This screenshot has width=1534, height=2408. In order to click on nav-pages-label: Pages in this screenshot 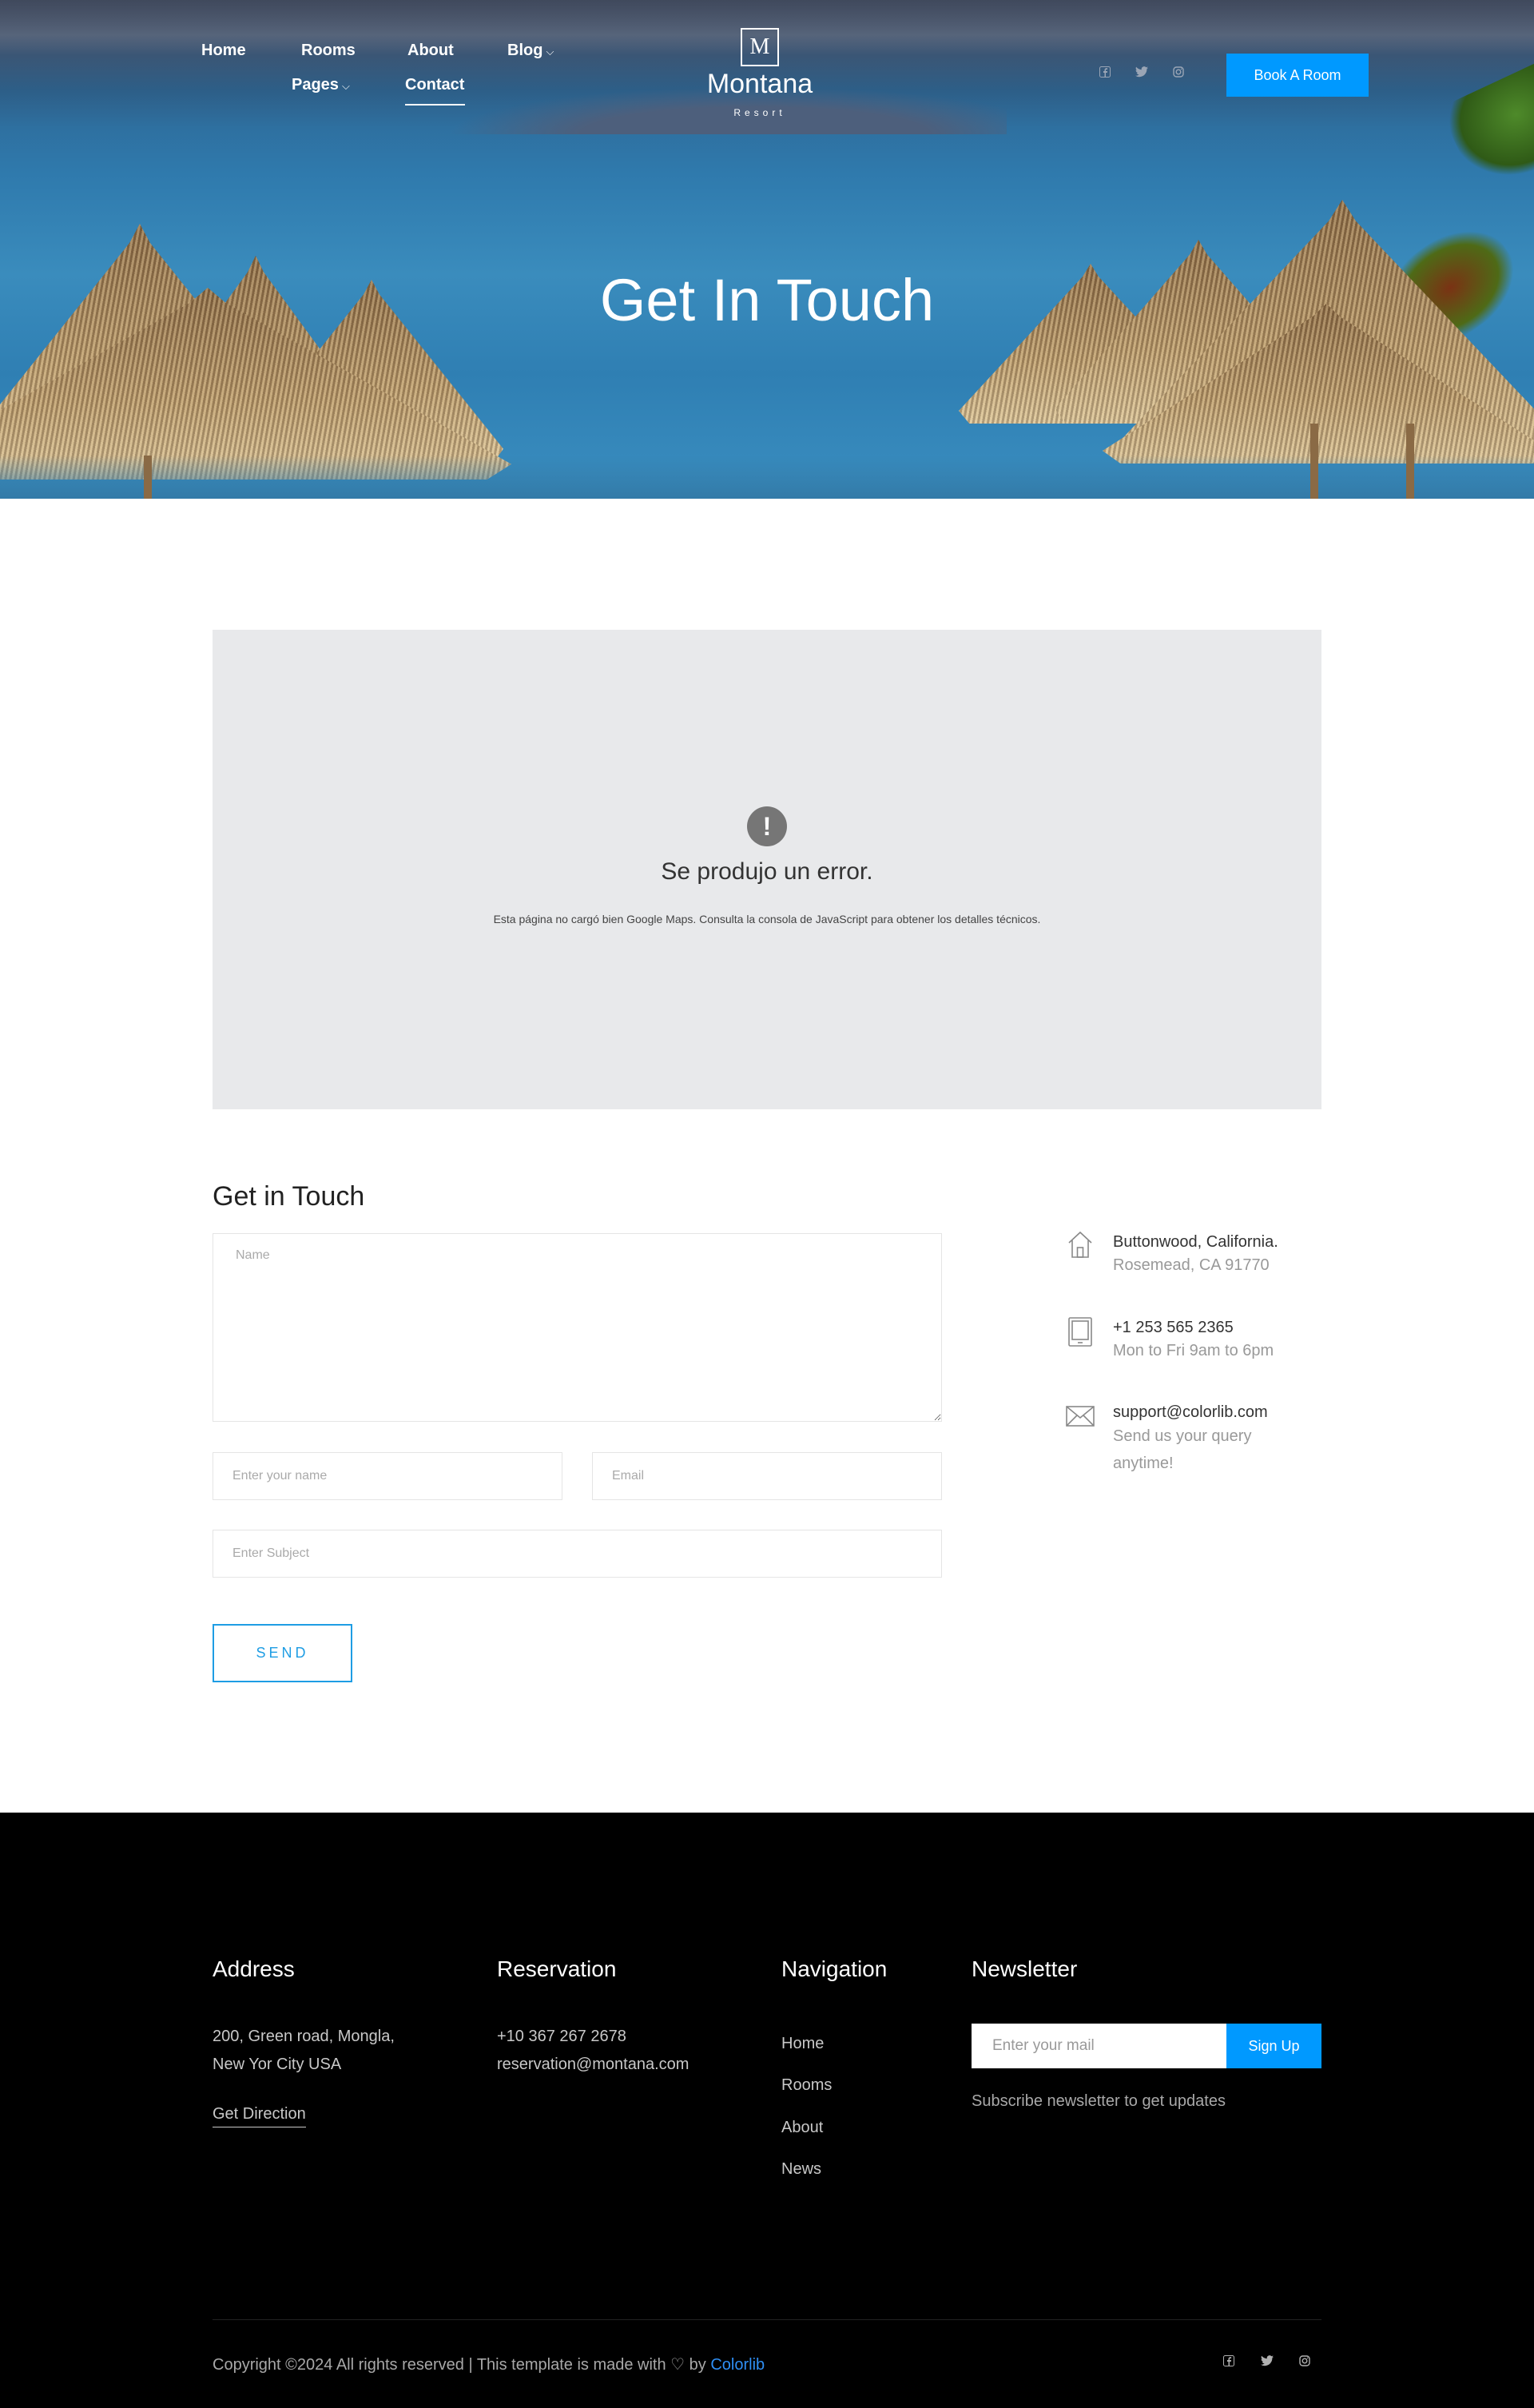, I will do `click(315, 85)`.